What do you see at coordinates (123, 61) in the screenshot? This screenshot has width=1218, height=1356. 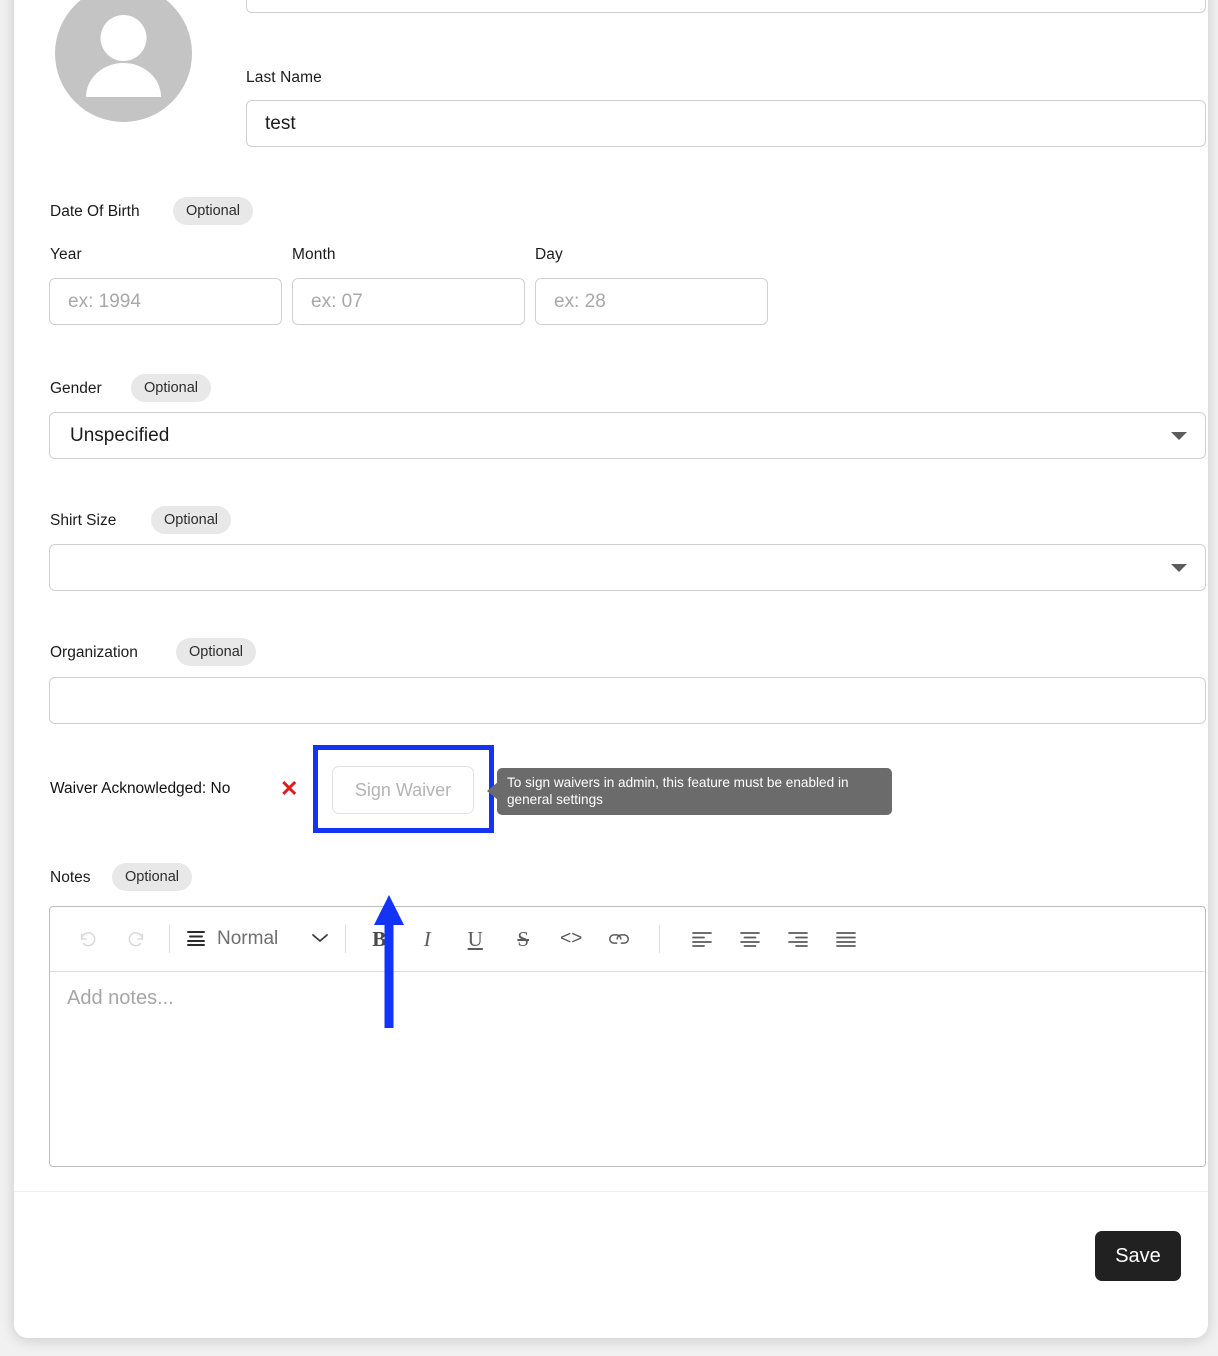 I see `person-avatar-icon` at bounding box center [123, 61].